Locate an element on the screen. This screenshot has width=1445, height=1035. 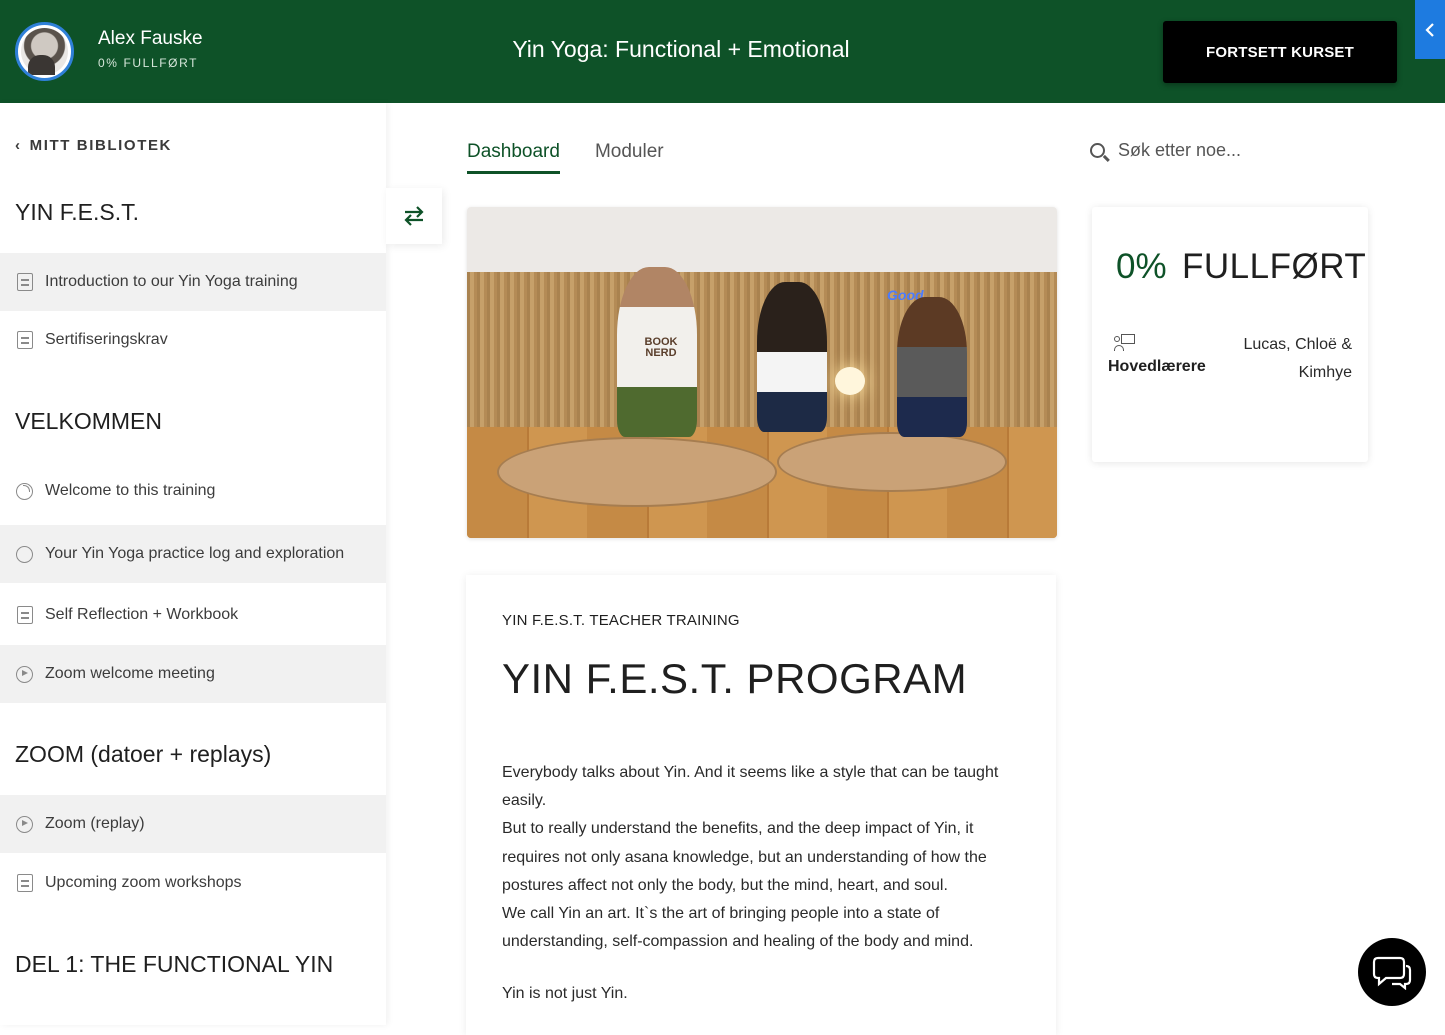
chat-button is located at coordinates (1392, 972).